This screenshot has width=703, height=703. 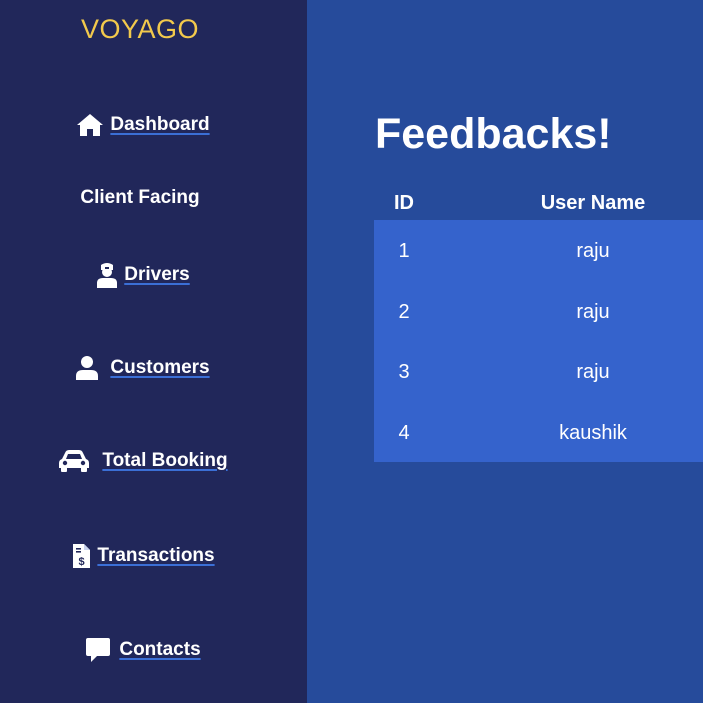 What do you see at coordinates (90, 125) in the screenshot?
I see `home-icon` at bounding box center [90, 125].